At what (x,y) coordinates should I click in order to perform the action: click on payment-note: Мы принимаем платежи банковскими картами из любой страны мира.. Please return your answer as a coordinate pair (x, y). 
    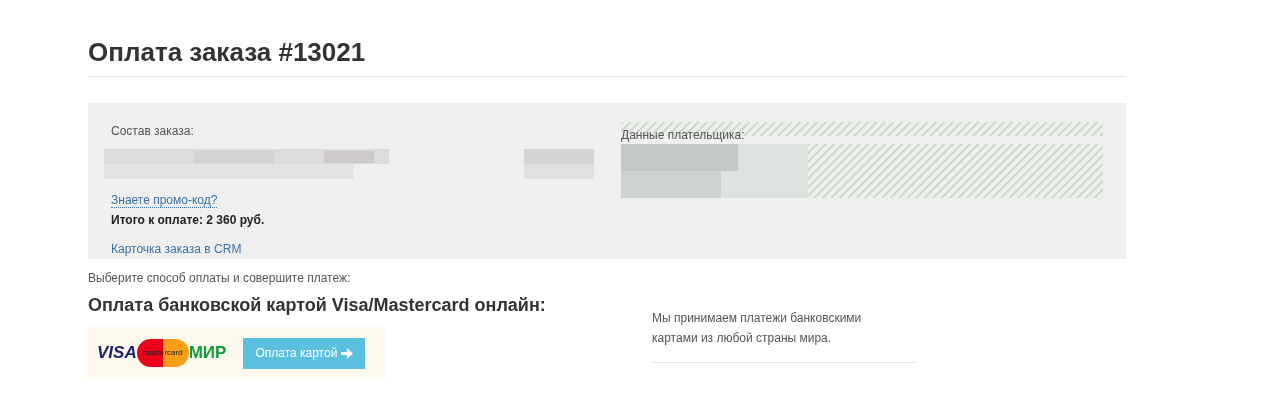
    Looking at the image, I should click on (784, 335).